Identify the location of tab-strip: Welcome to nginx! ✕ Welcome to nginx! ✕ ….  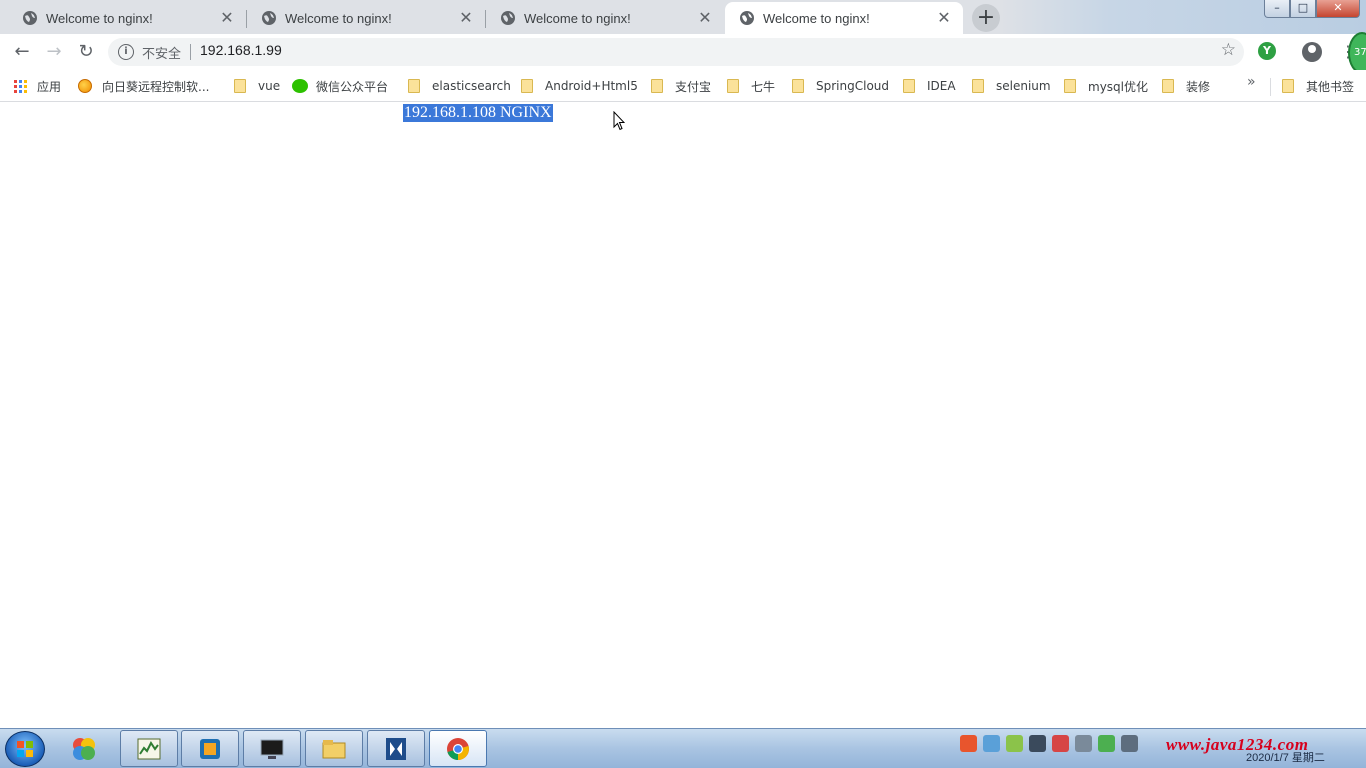
(683, 17).